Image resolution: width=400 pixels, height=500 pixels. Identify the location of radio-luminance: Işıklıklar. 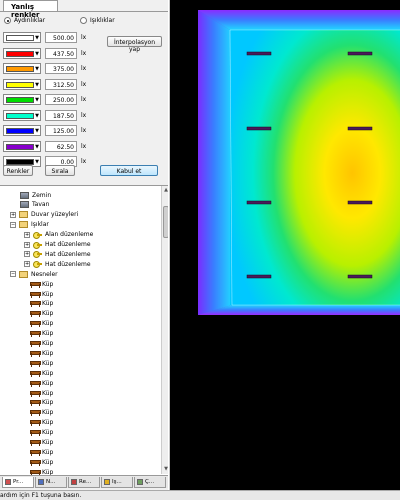
(97, 20).